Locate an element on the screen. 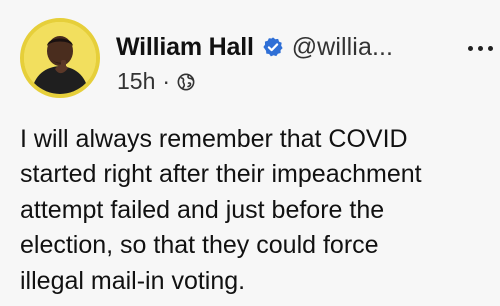 Image resolution: width=500 pixels, height=306 pixels. verified-badge-icon is located at coordinates (273, 47).